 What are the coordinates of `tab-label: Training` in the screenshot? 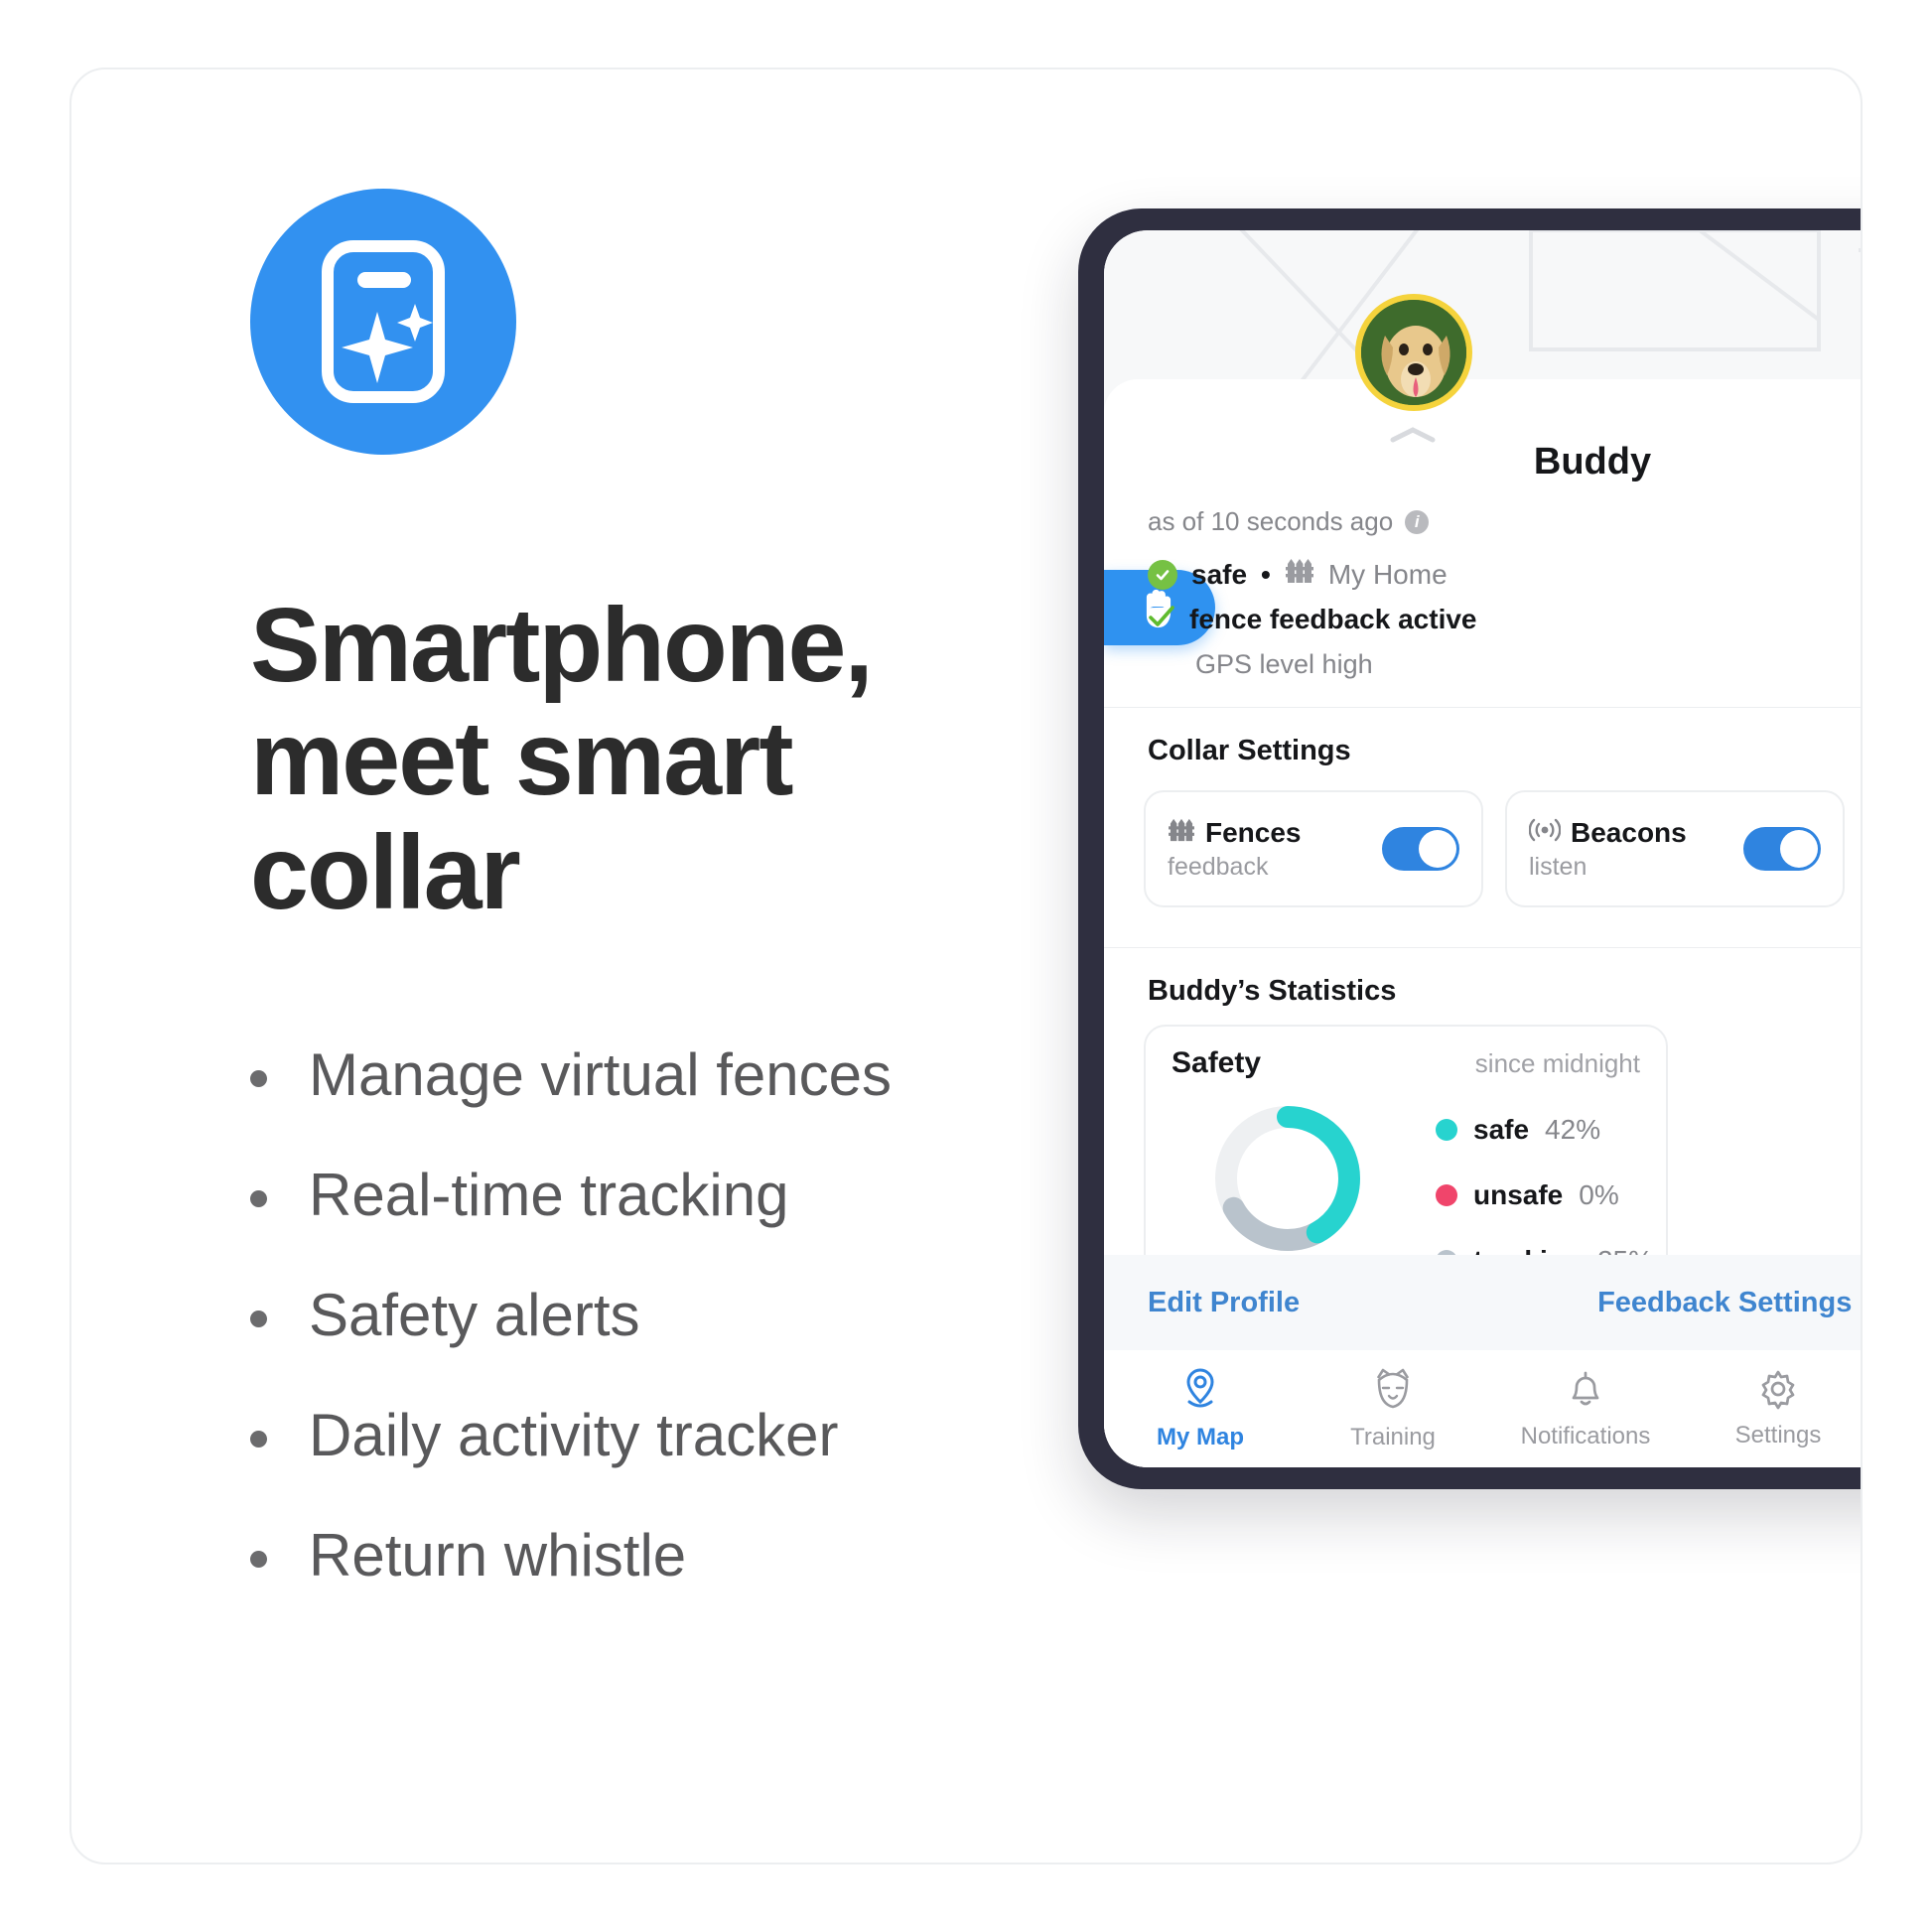 It's located at (1393, 1437).